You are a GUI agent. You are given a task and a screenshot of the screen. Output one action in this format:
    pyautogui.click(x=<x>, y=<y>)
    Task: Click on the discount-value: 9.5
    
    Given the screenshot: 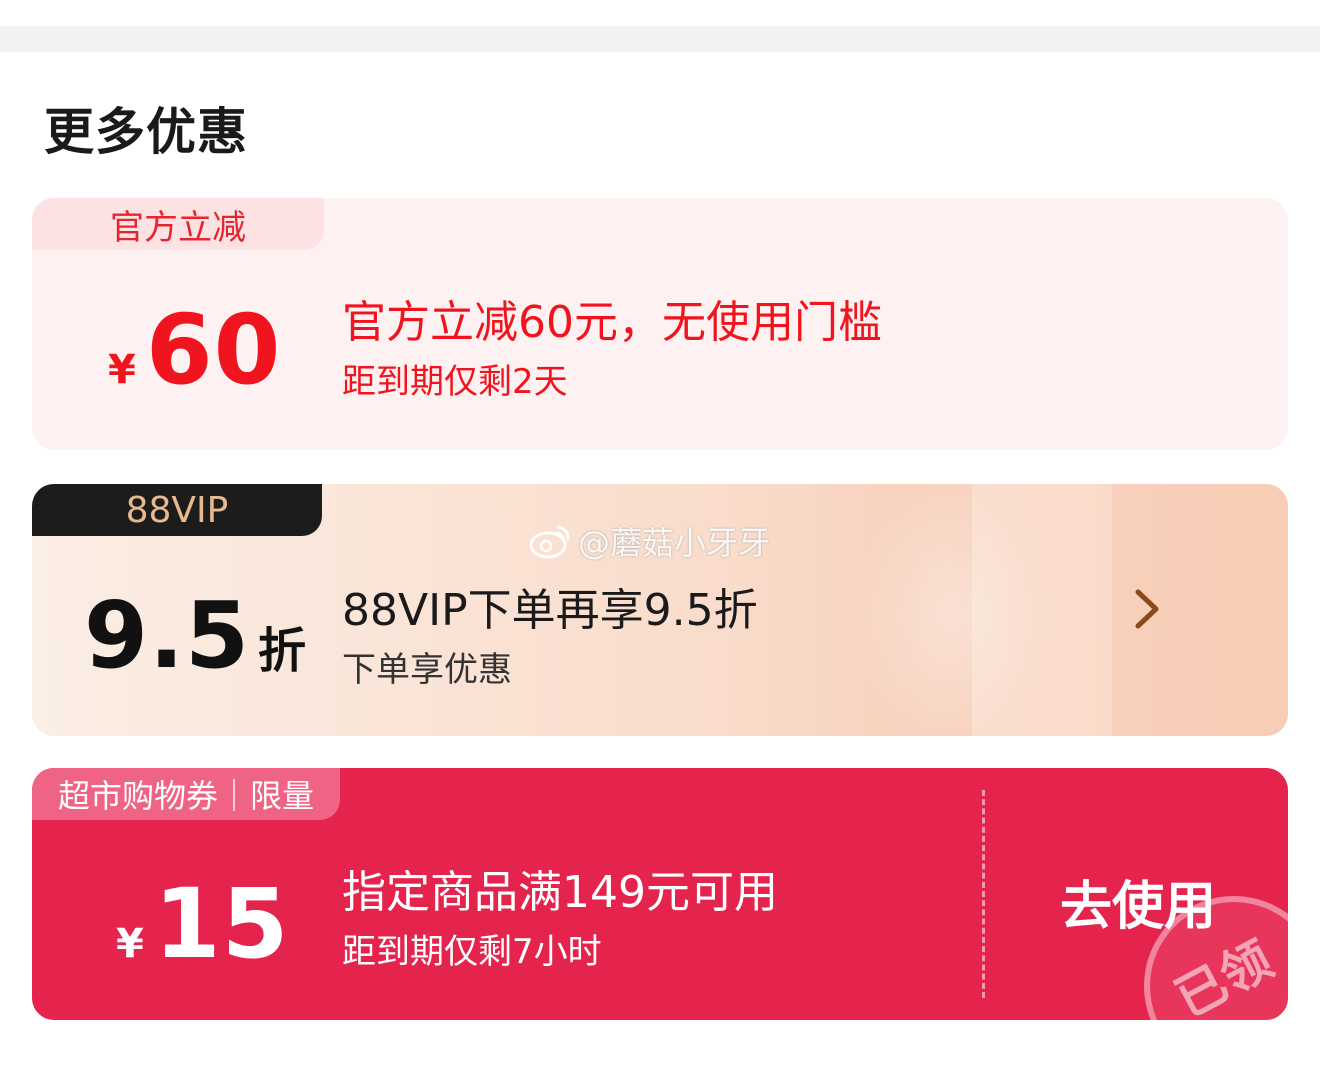 What is the action you would take?
    pyautogui.click(x=167, y=635)
    